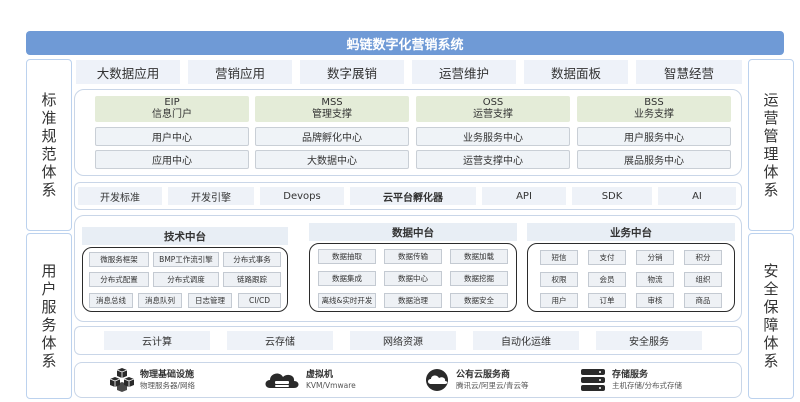  What do you see at coordinates (524, 196) in the screenshot?
I see `cloud-bar-item: API` at bounding box center [524, 196].